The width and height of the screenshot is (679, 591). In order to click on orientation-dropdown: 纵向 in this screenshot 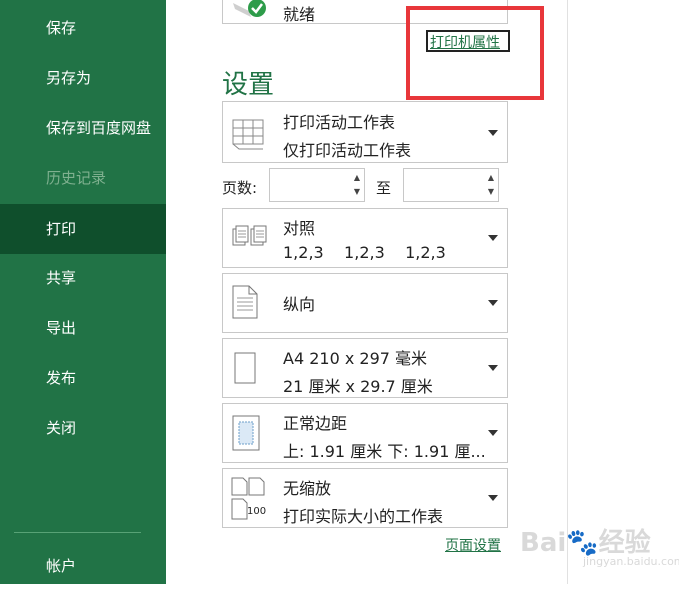, I will do `click(365, 303)`.